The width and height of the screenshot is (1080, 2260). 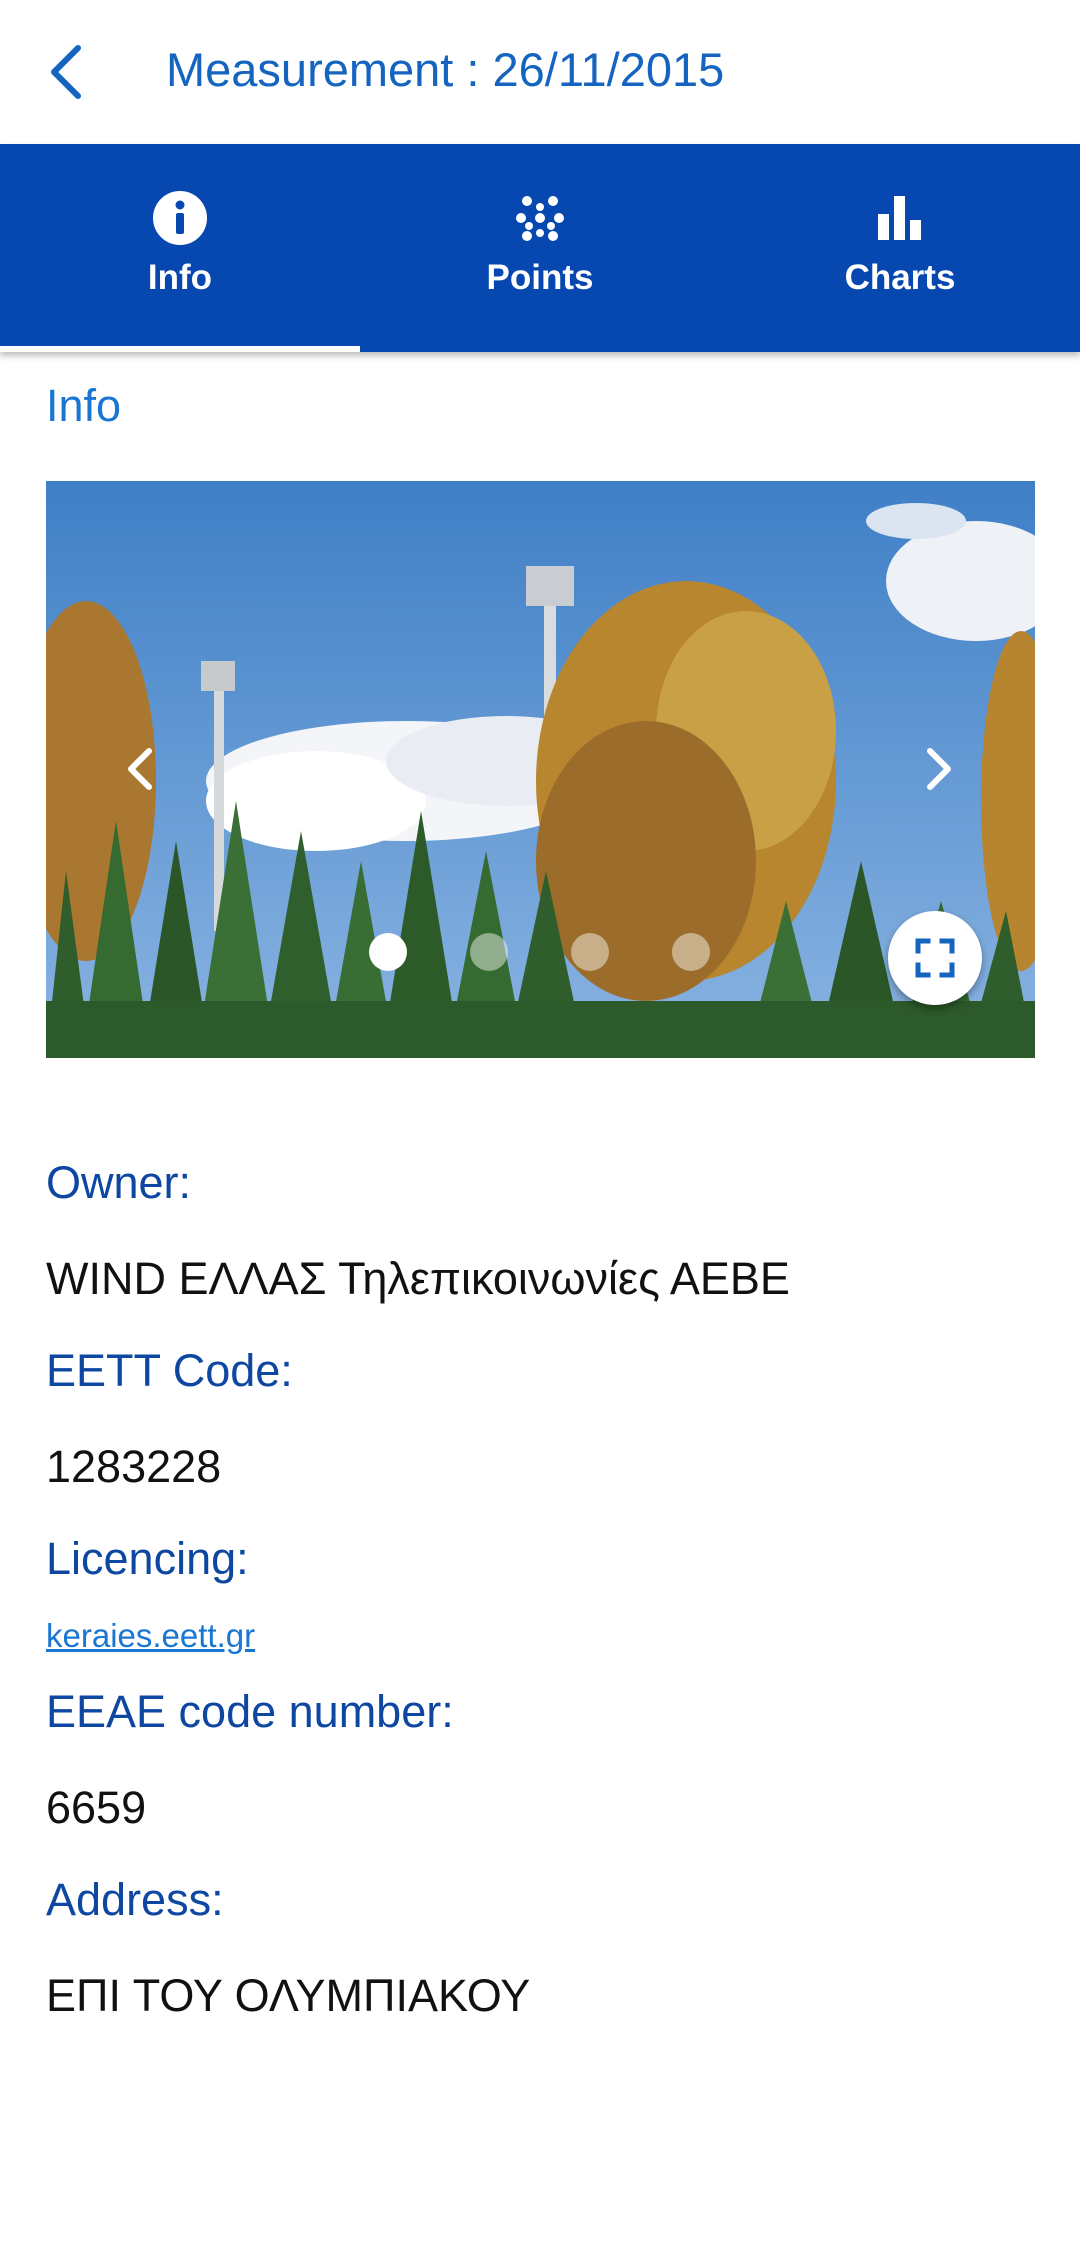 What do you see at coordinates (288, 1995) in the screenshot?
I see `address-value: ΕΠΙ ΤΟΥ ΟΛΥΜΠΙΑΚΟΥ` at bounding box center [288, 1995].